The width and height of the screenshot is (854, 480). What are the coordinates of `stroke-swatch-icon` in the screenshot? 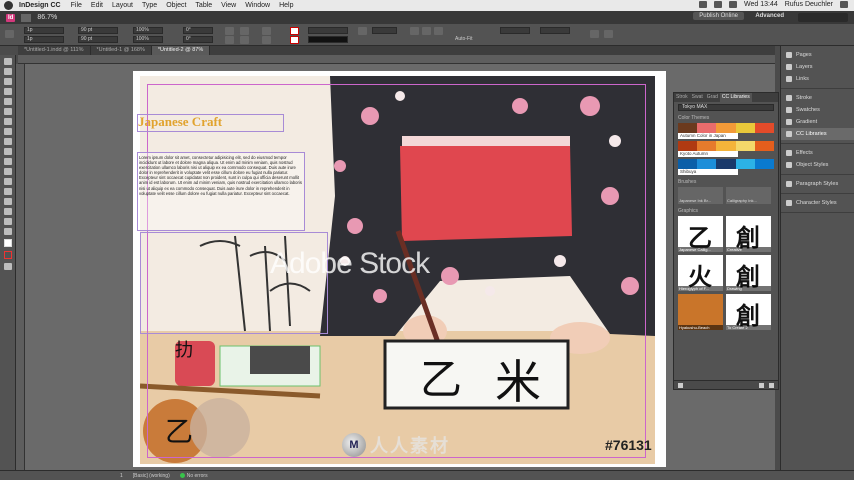 It's located at (294, 40).